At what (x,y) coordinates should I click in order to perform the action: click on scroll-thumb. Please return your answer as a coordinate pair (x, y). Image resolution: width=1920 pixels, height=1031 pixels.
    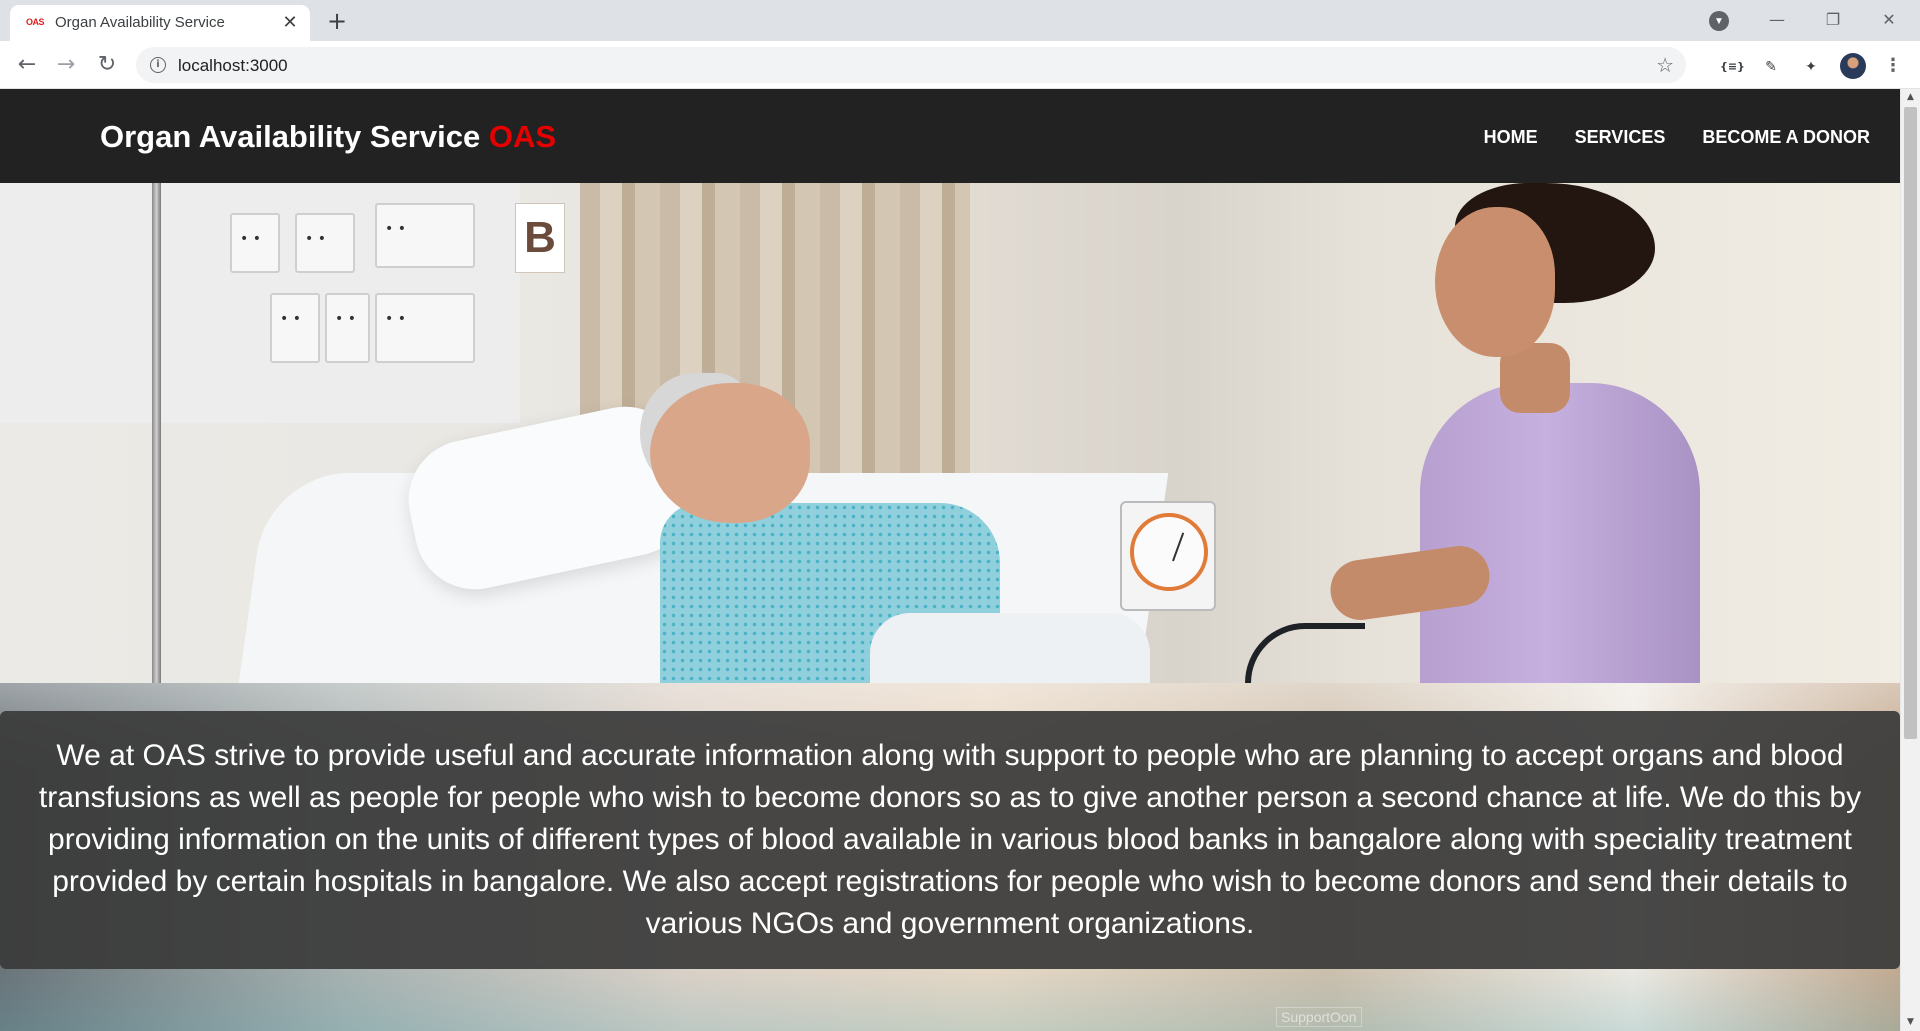
    Looking at the image, I should click on (1910, 423).